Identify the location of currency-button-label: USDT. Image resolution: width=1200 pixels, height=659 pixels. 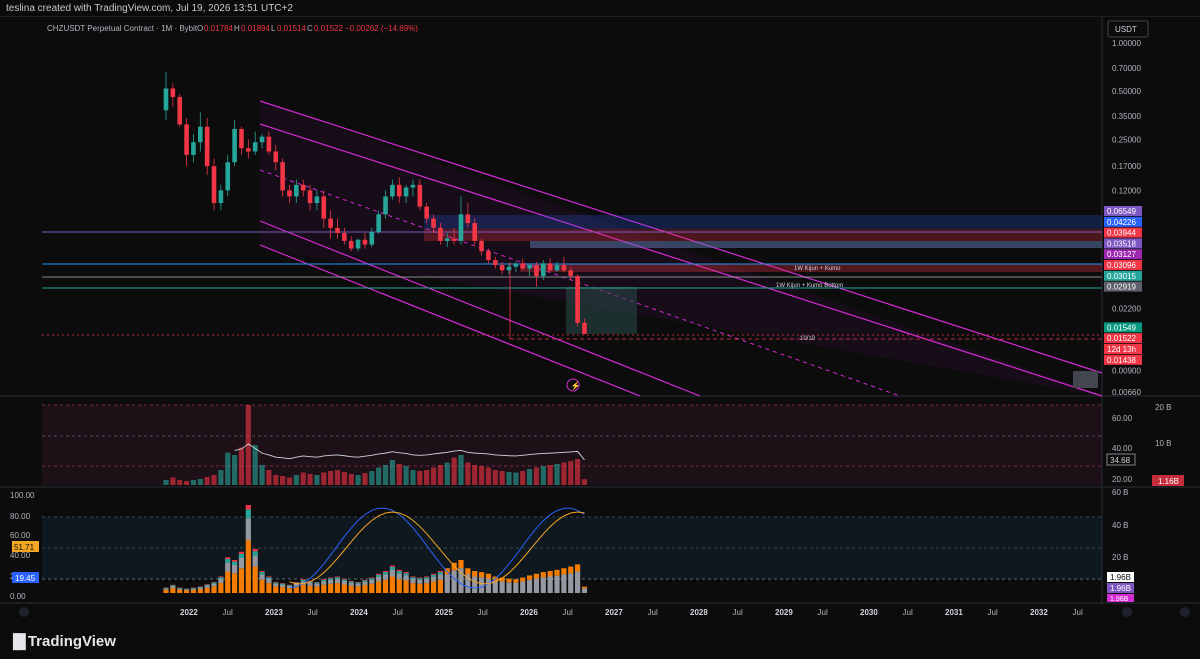
(1126, 29).